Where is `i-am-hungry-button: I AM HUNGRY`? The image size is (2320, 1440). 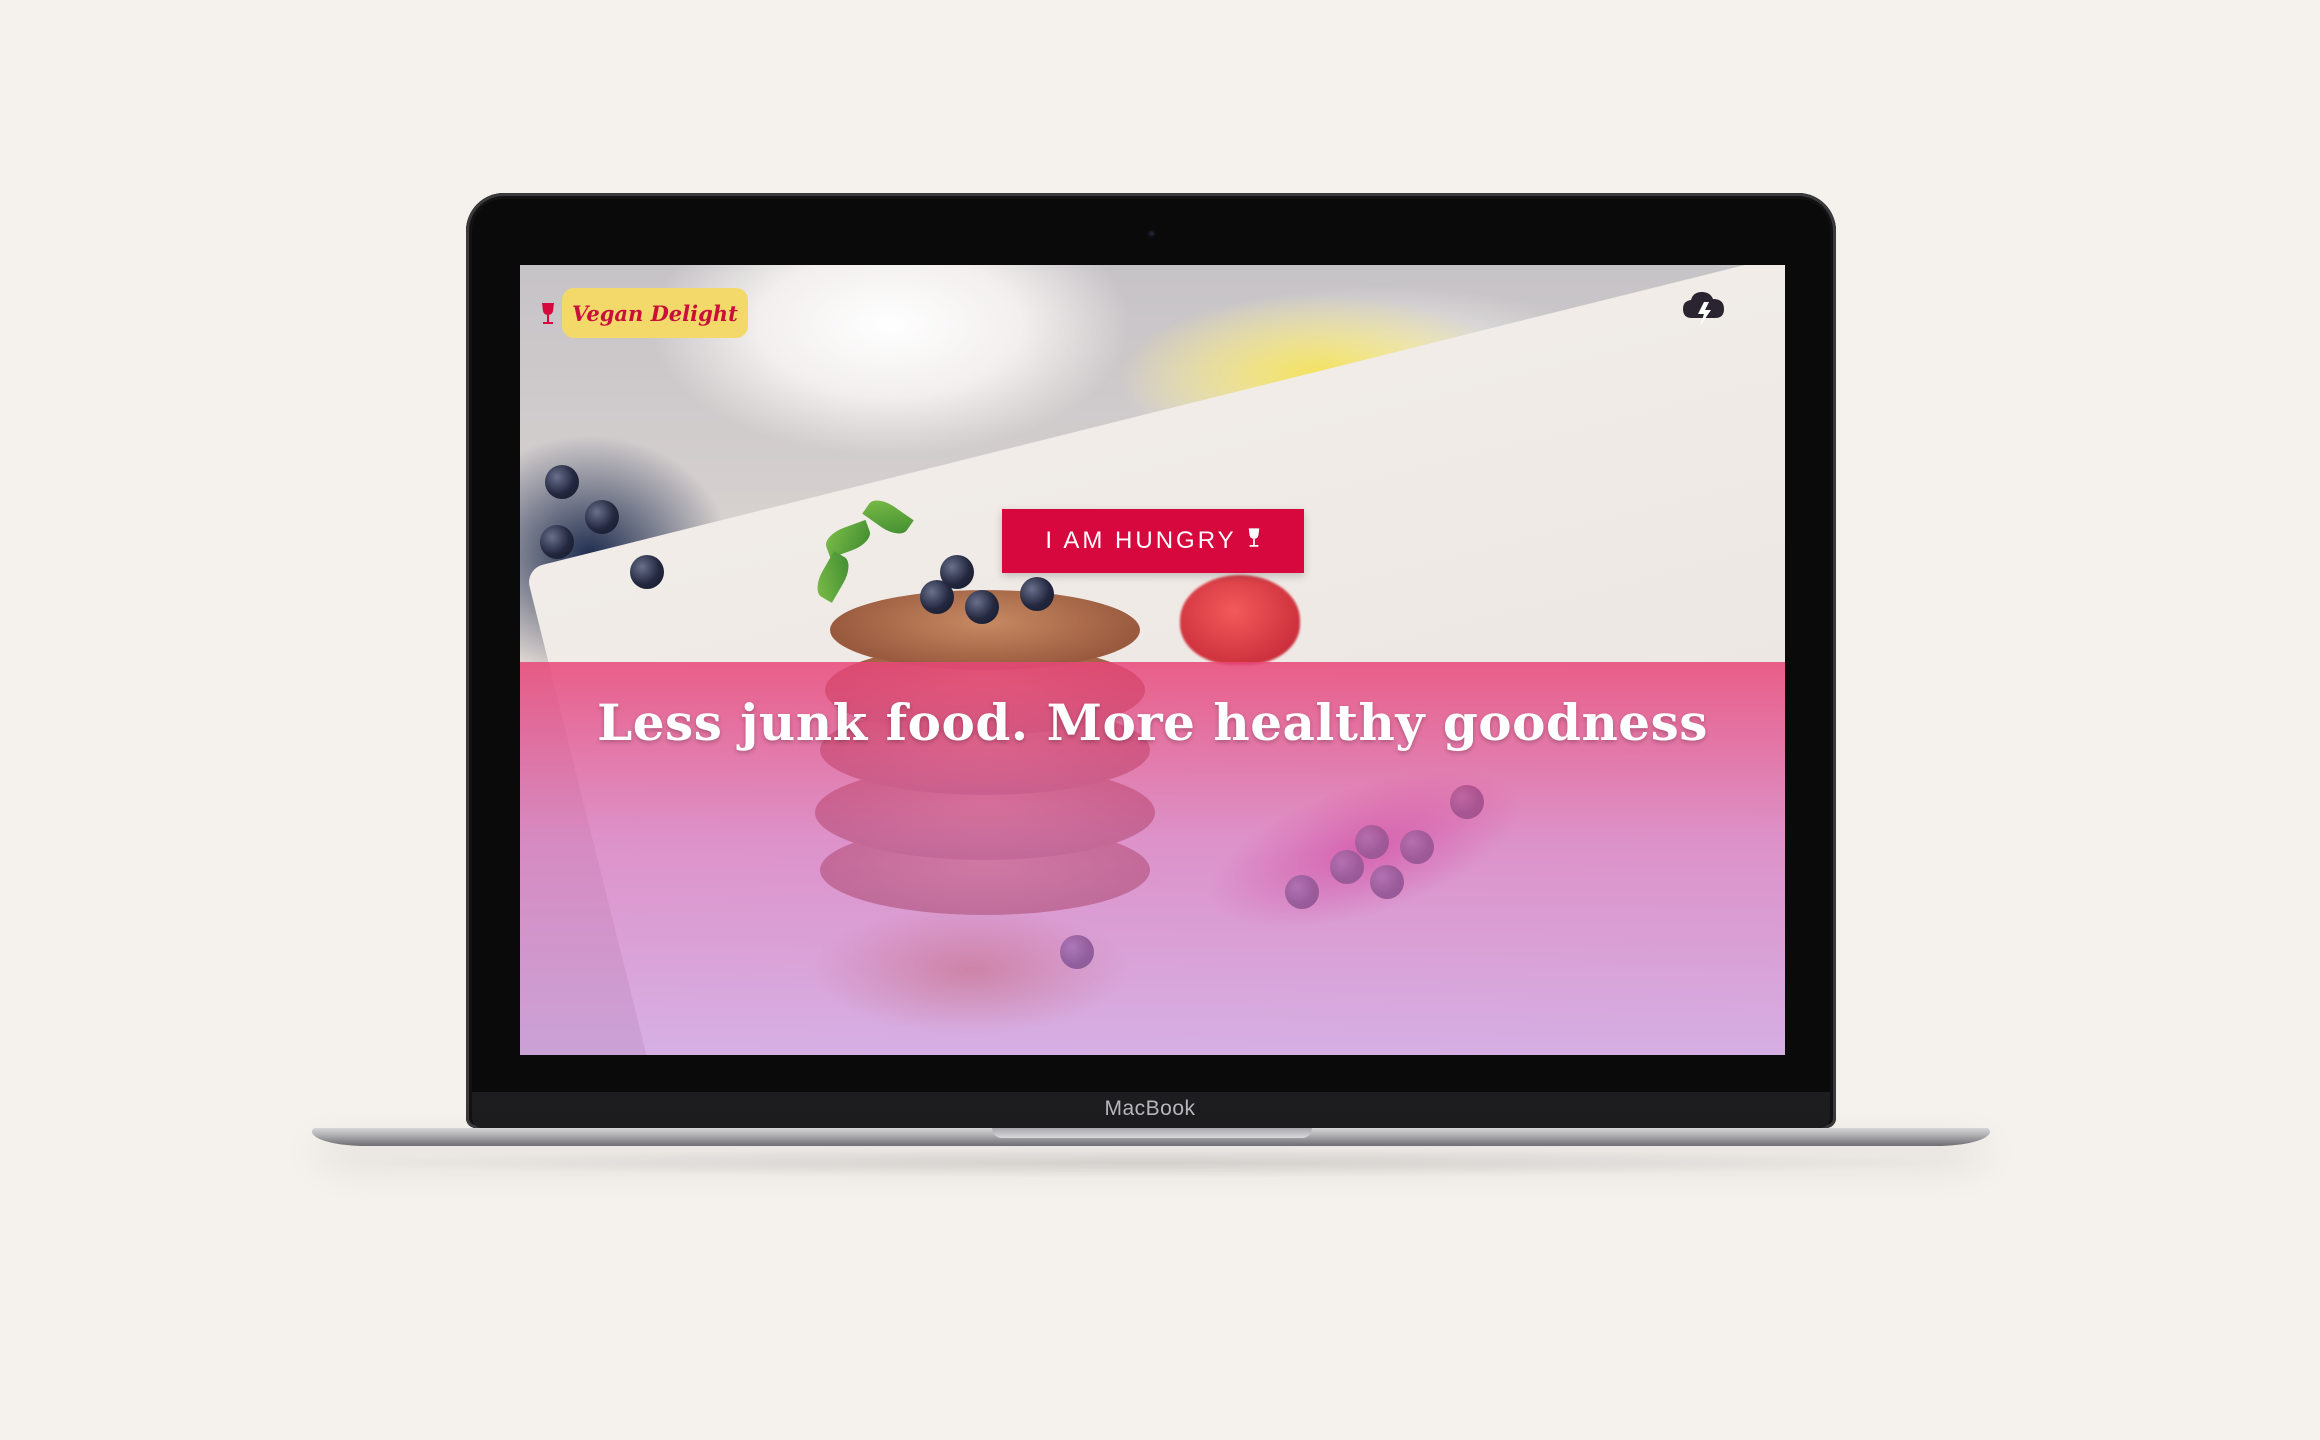
i-am-hungry-button: I AM HUNGRY is located at coordinates (1153, 541).